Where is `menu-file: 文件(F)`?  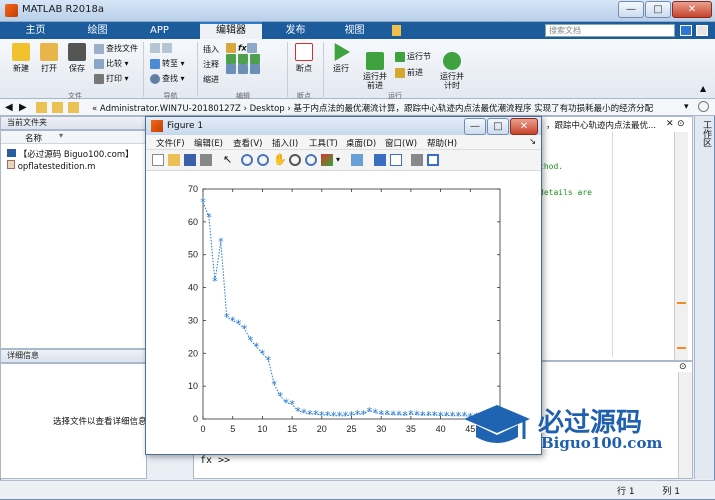 menu-file: 文件(F) is located at coordinates (170, 143).